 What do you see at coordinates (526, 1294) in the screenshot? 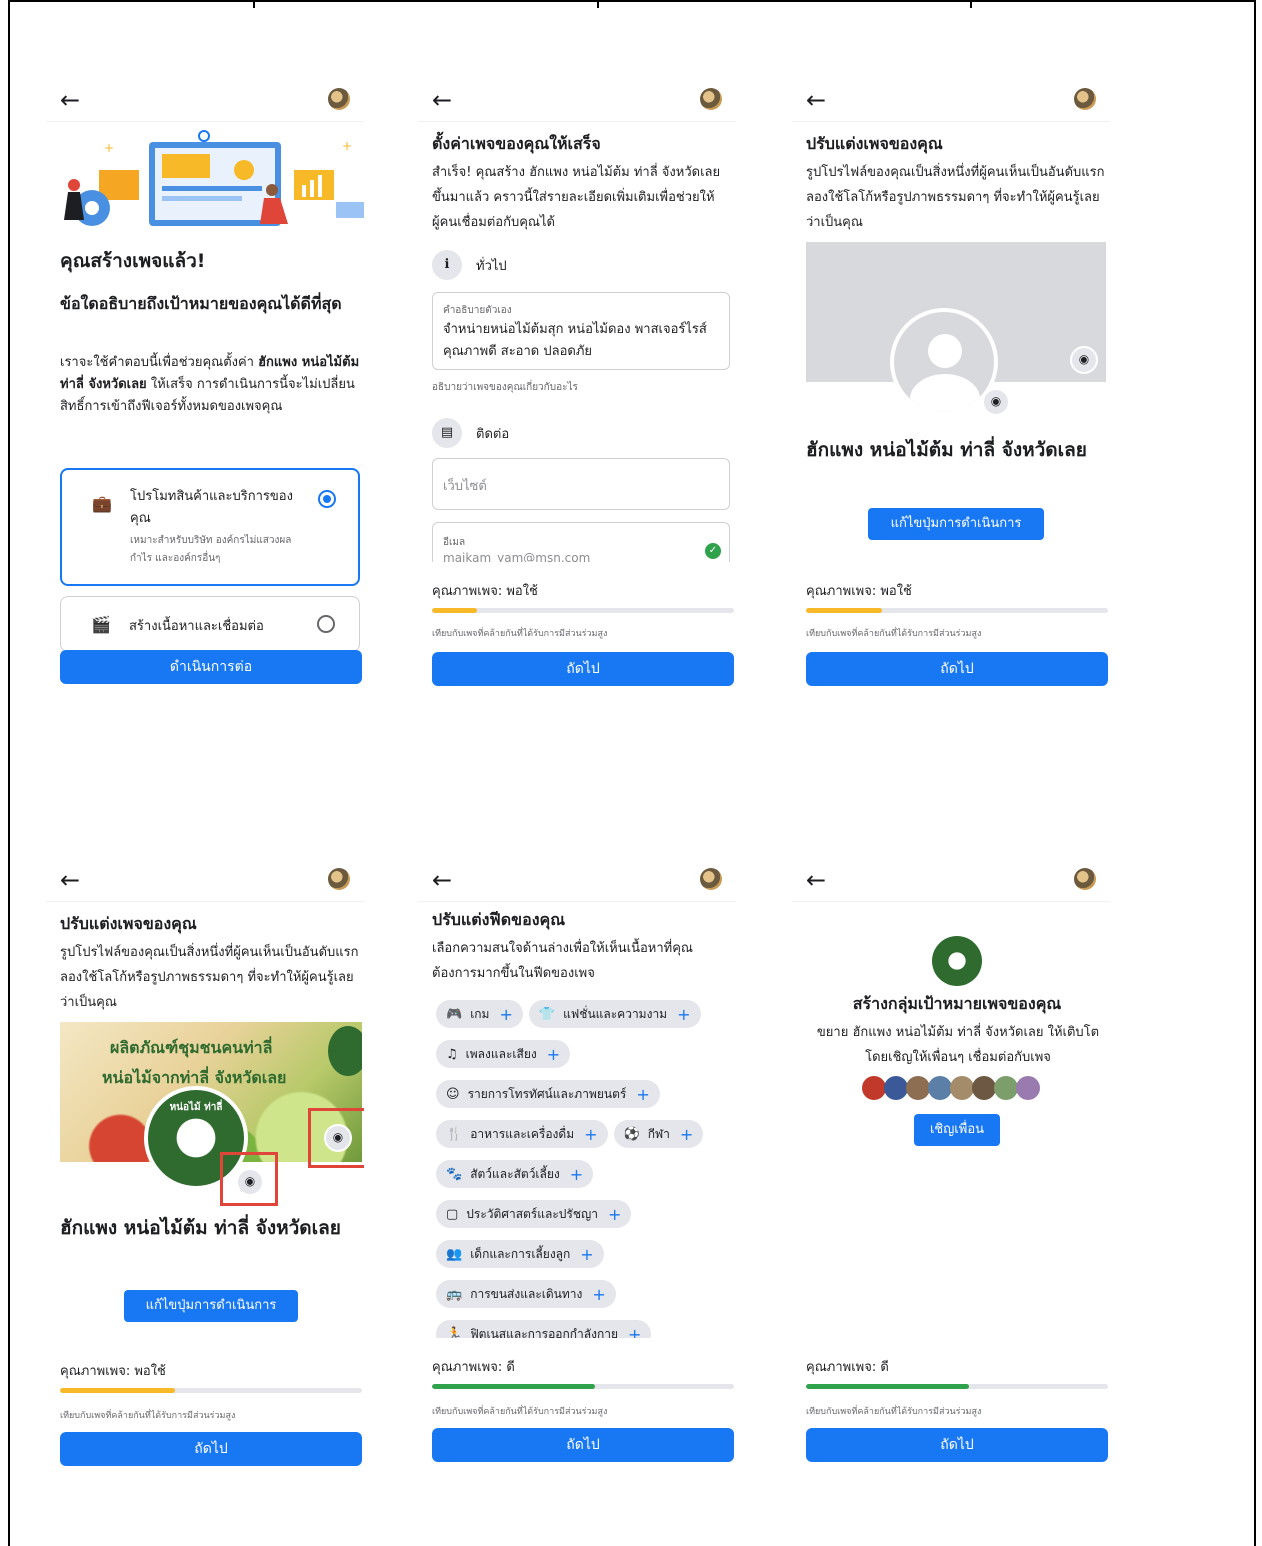
I see `interest-chip: 🚌 การขนส่งและเดินทาง +` at bounding box center [526, 1294].